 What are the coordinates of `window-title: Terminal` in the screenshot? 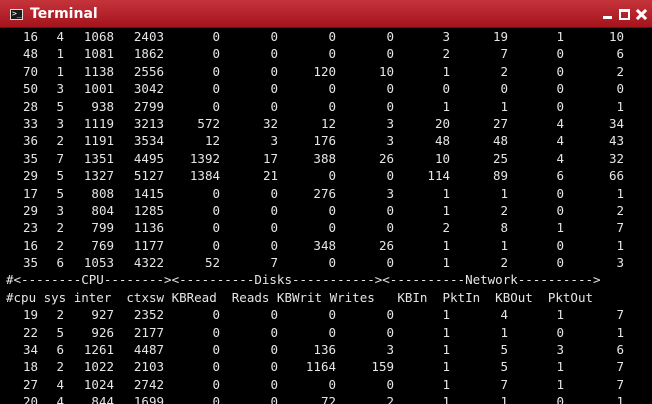 It's located at (64, 14).